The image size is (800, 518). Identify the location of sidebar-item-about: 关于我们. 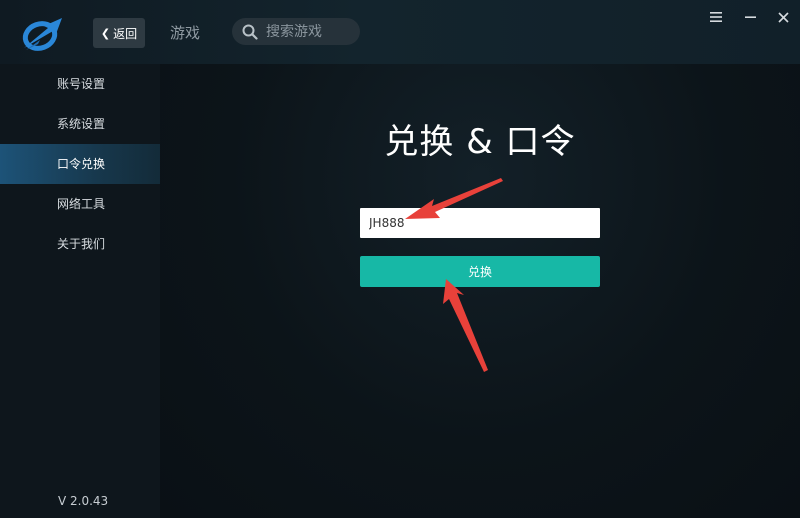
(80, 244).